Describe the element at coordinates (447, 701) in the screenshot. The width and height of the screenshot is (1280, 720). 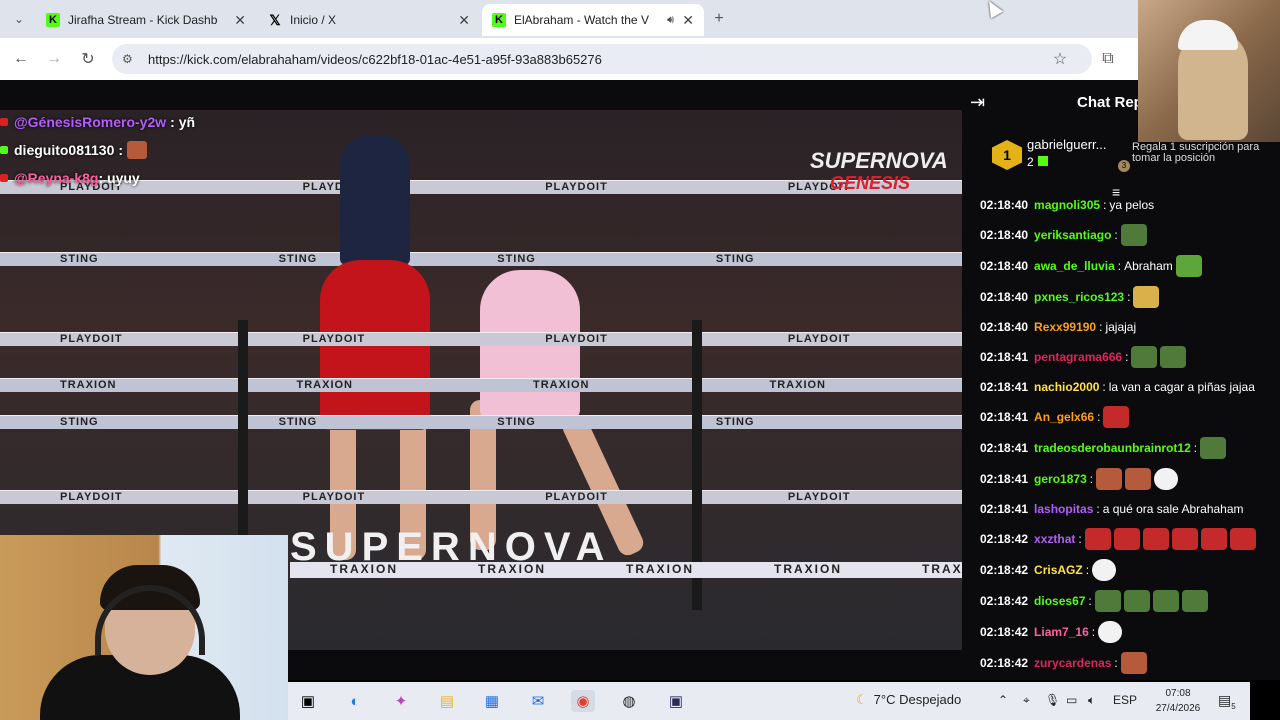
I see `file-explorer-icon: ▤` at that location.